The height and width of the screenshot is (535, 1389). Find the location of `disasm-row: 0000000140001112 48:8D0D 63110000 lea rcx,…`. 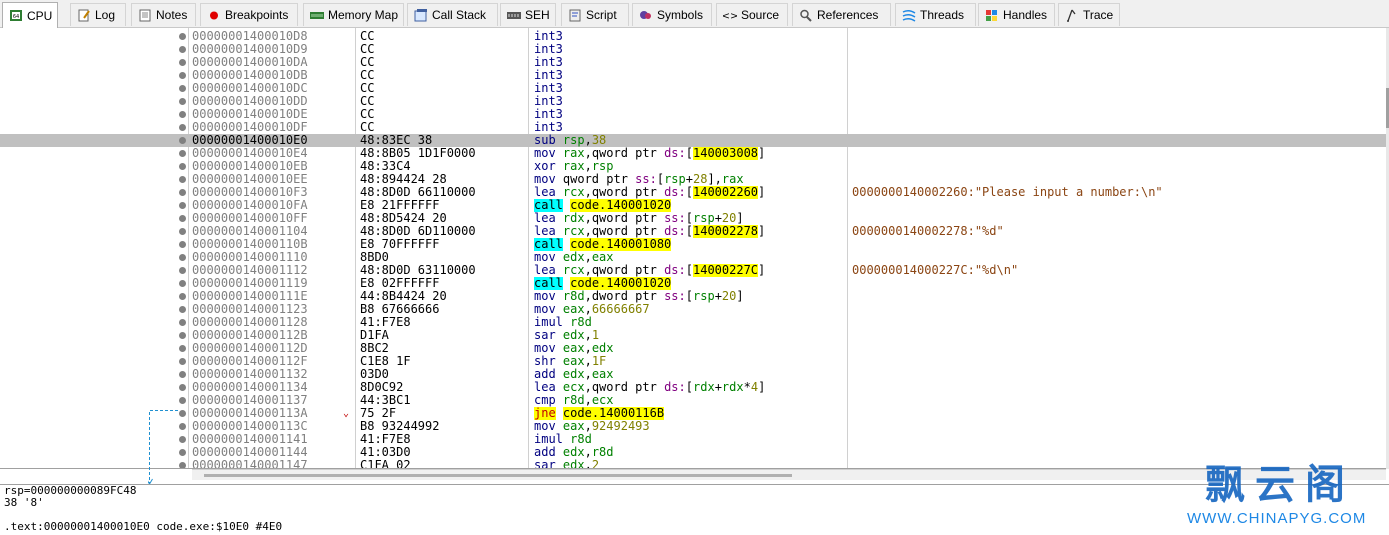

disasm-row: 0000000140001112 48:8D0D 63110000 lea rcx,… is located at coordinates (693, 270).